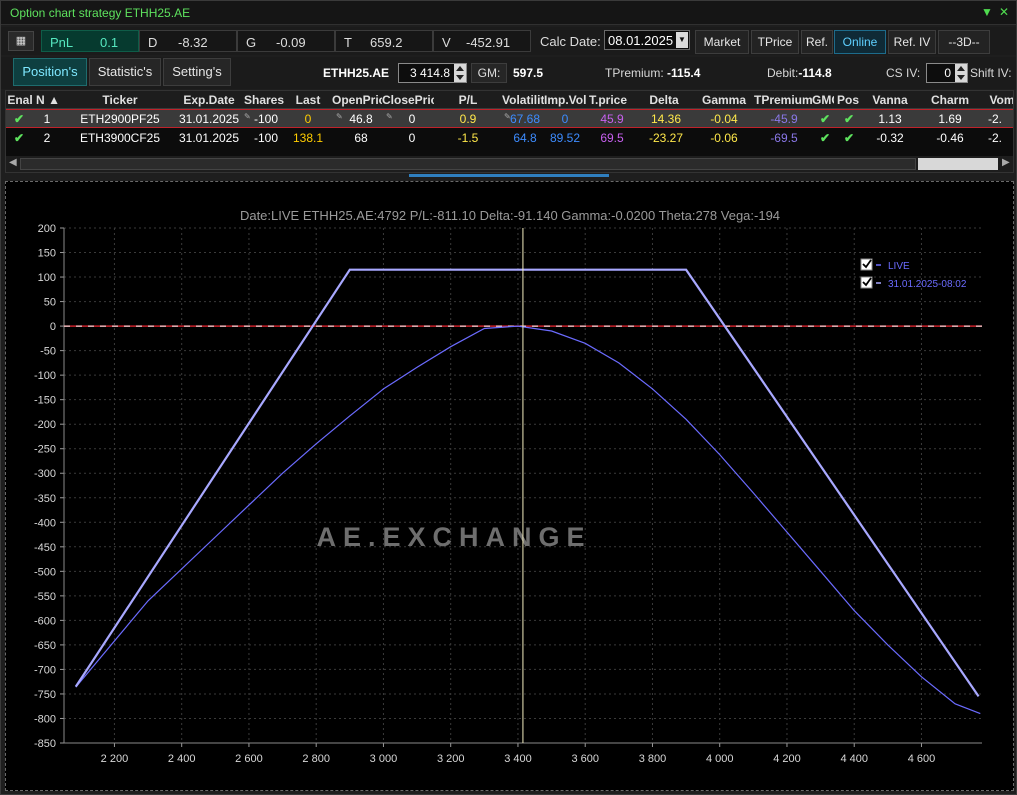 This screenshot has width=1017, height=795. Describe the element at coordinates (361, 119) in the screenshot. I see `cell-open-price: 46.8` at that location.